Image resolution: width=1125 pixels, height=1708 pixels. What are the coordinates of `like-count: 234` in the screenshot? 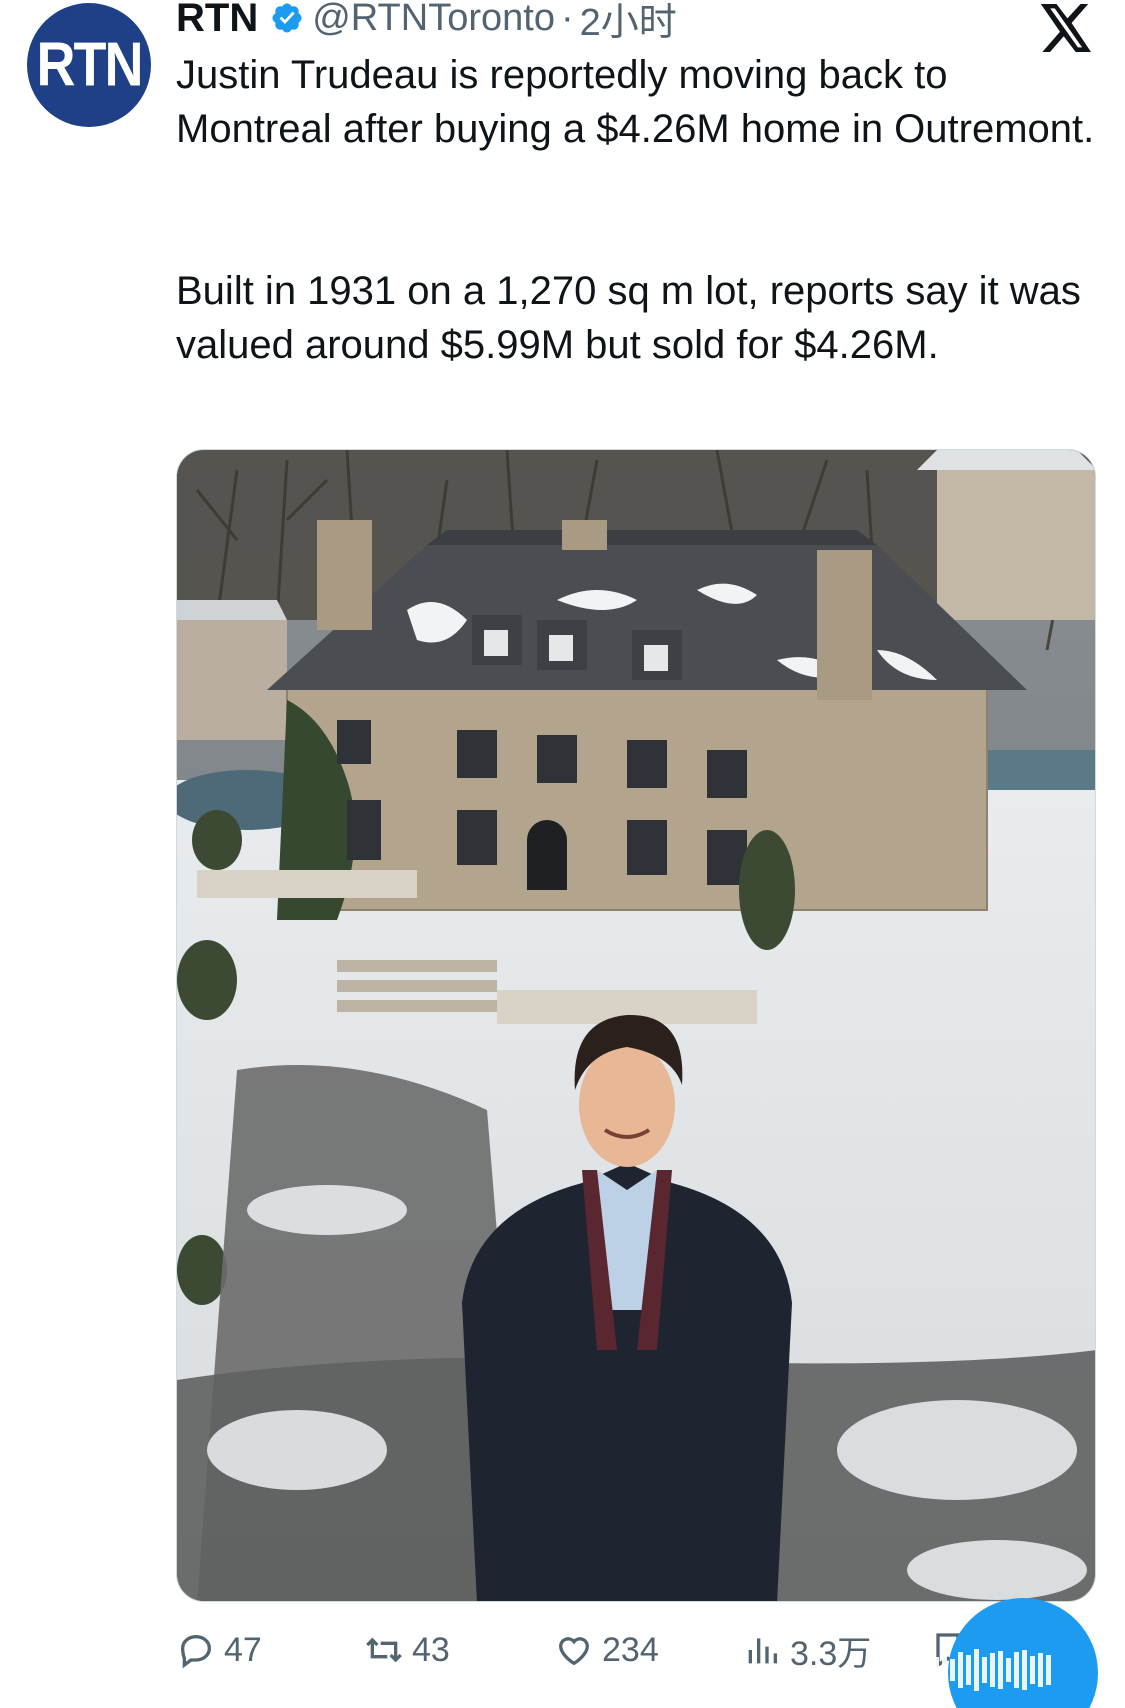 It's located at (630, 1649).